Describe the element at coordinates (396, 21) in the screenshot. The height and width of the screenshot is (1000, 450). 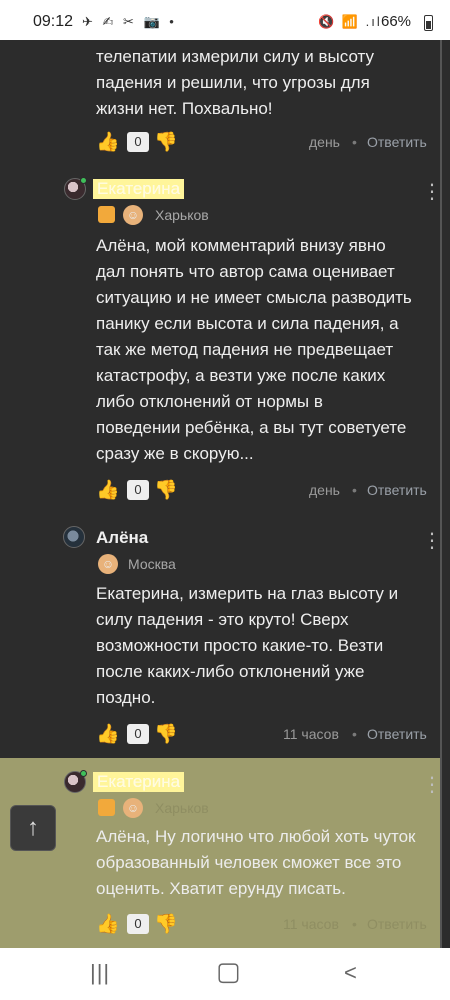
I see `battery-level: 66%` at that location.